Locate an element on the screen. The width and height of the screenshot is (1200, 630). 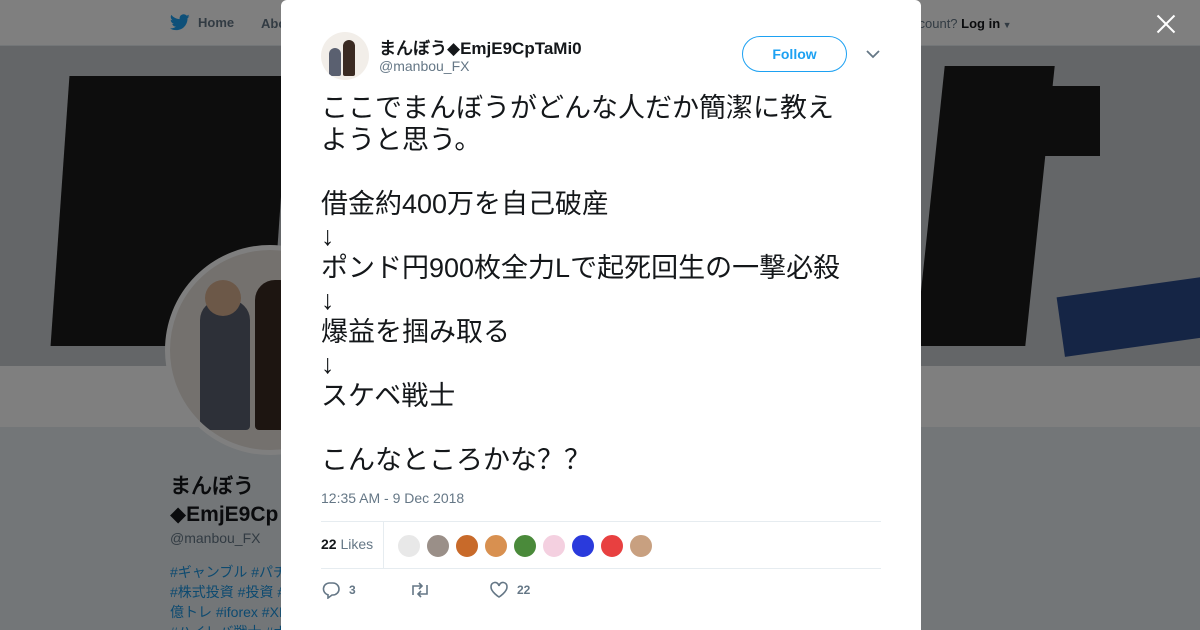
reply-count: 3 is located at coordinates (352, 590).